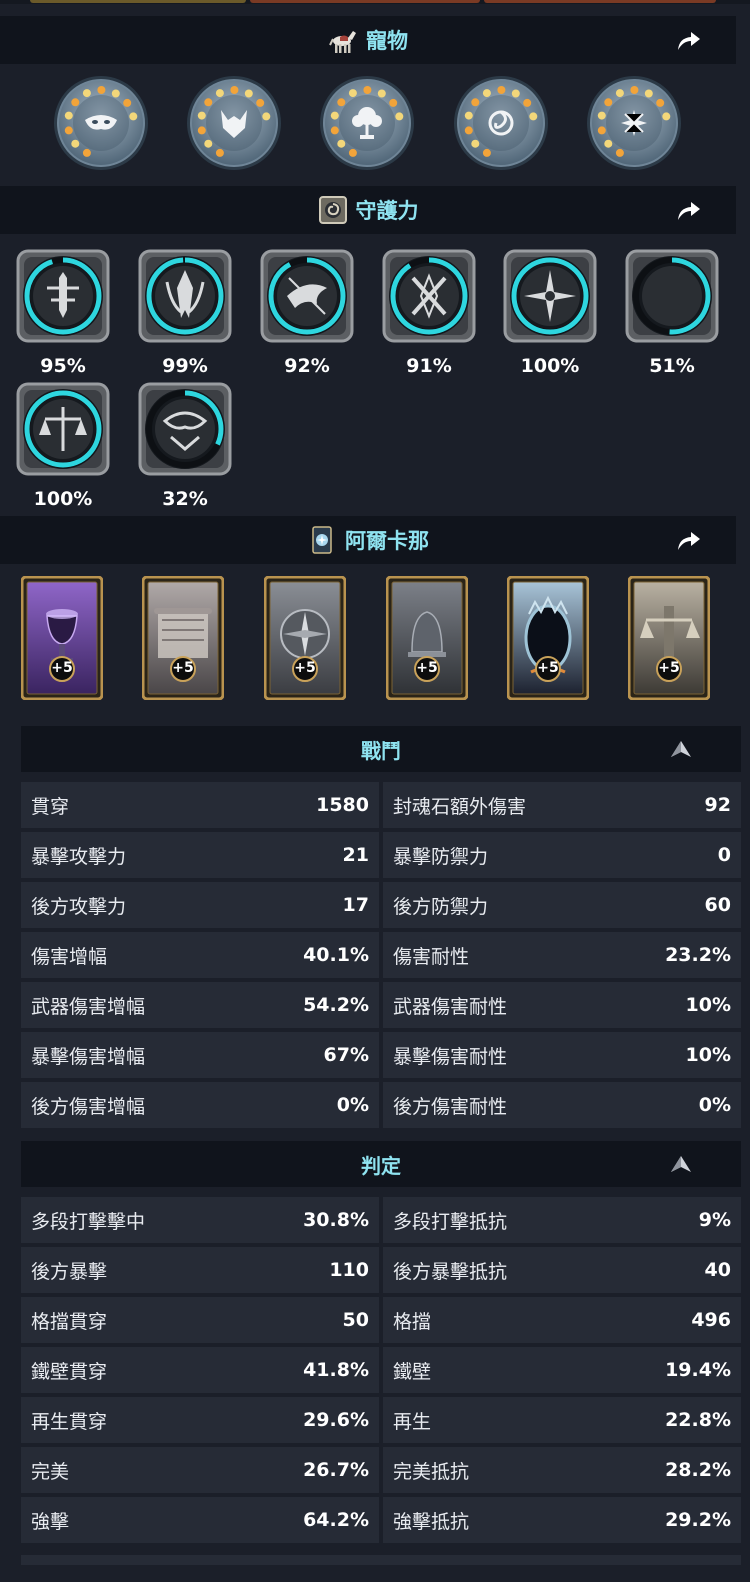 This screenshot has width=750, height=1582. What do you see at coordinates (381, 1005) in the screenshot?
I see `stat-row: 武器傷害增幅 54.2% 武器傷害耐性 10%` at bounding box center [381, 1005].